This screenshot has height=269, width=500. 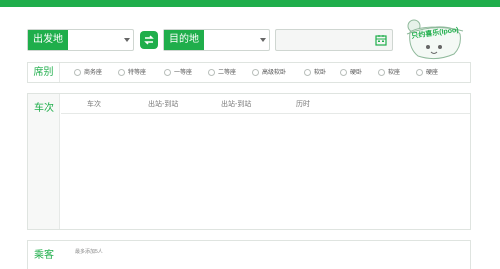 What do you see at coordinates (132, 73) in the screenshot?
I see `seat-option: 特等座` at bounding box center [132, 73].